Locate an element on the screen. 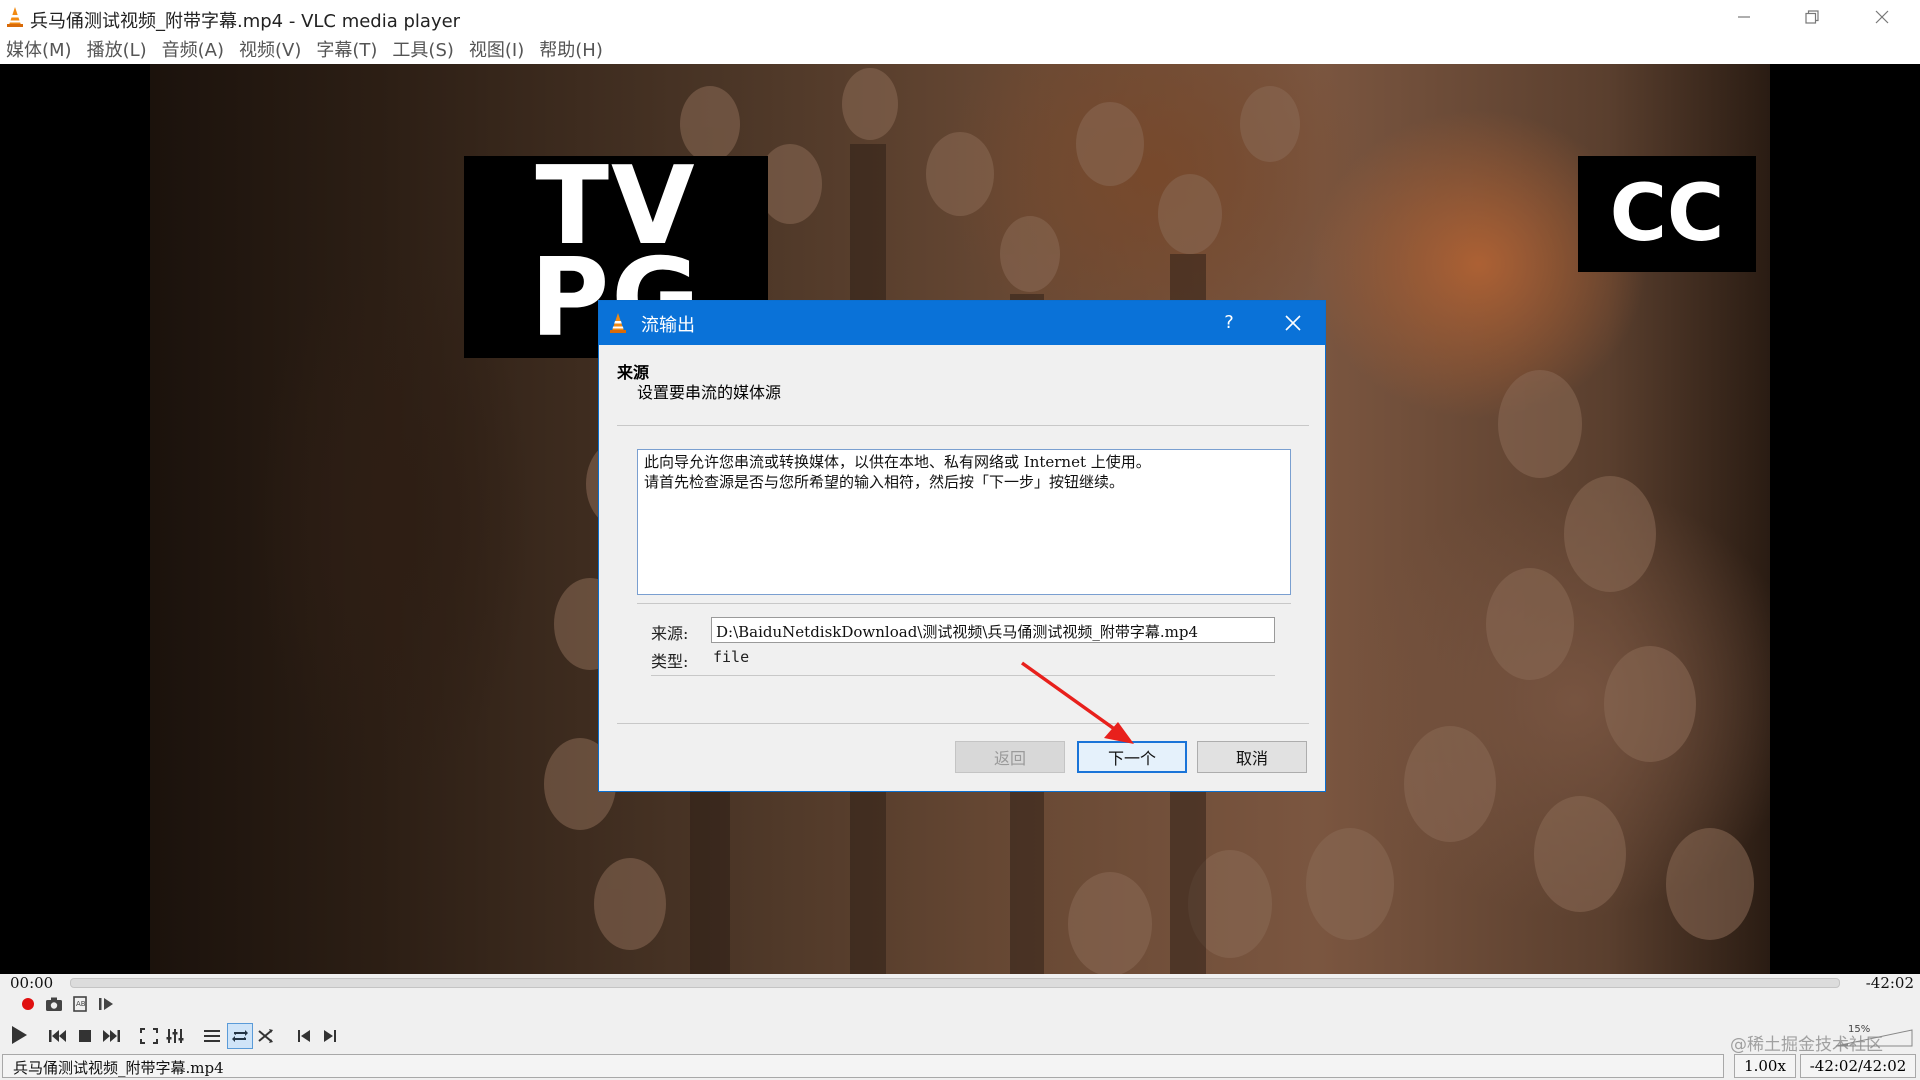 The width and height of the screenshot is (1920, 1080). previous-button is located at coordinates (58, 1036).